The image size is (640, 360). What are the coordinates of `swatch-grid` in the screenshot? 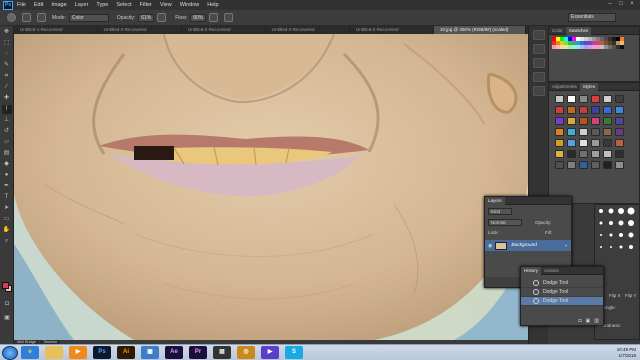 It's located at (594, 43).